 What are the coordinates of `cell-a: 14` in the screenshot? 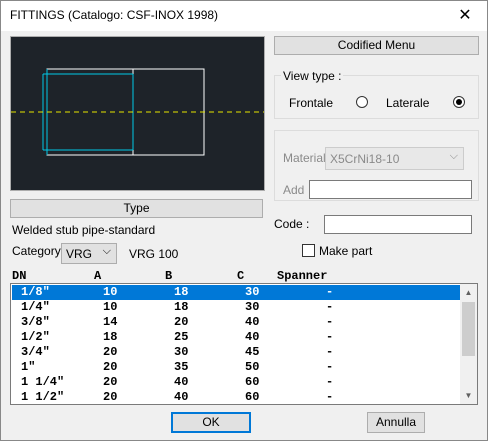 It's located at (110, 322).